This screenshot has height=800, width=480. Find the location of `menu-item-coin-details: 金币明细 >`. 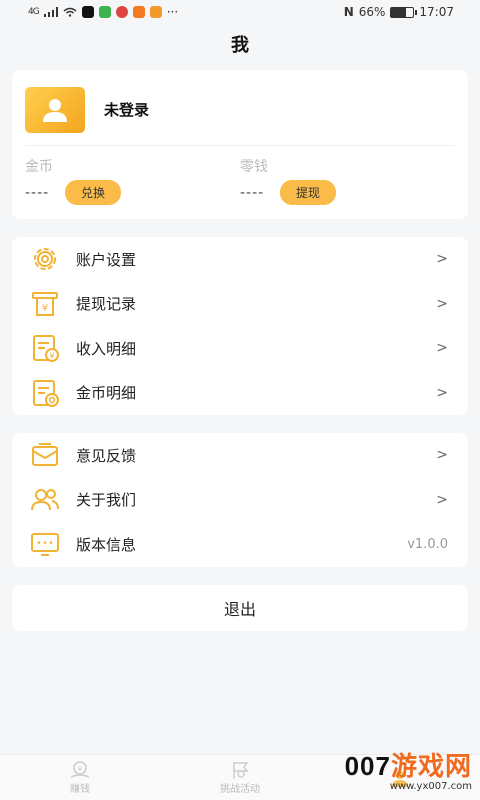

menu-item-coin-details: 金币明细 > is located at coordinates (240, 393).